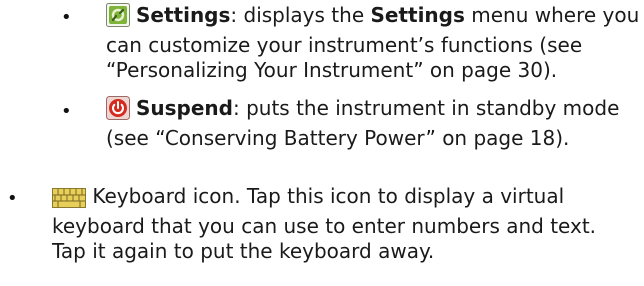  Describe the element at coordinates (118, 18) in the screenshot. I see `settings-icon` at that location.